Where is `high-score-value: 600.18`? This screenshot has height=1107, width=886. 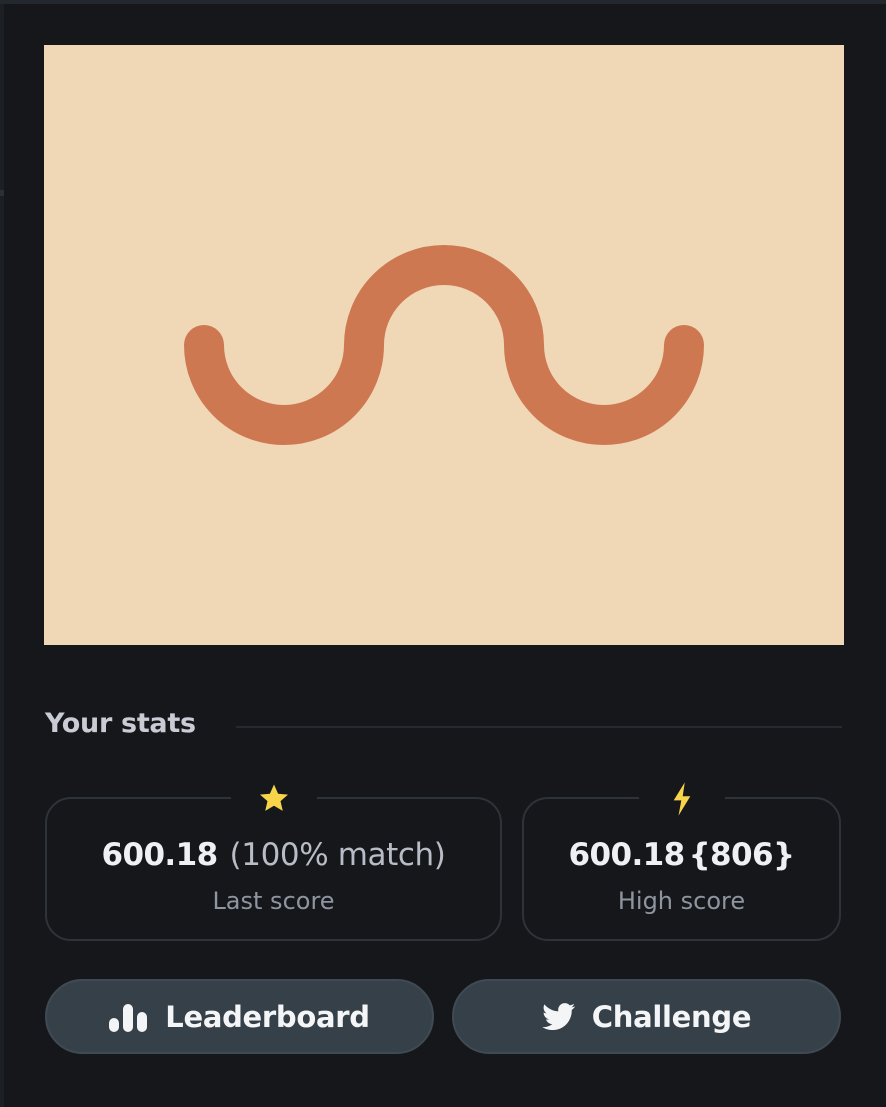 high-score-value: 600.18 is located at coordinates (627, 855).